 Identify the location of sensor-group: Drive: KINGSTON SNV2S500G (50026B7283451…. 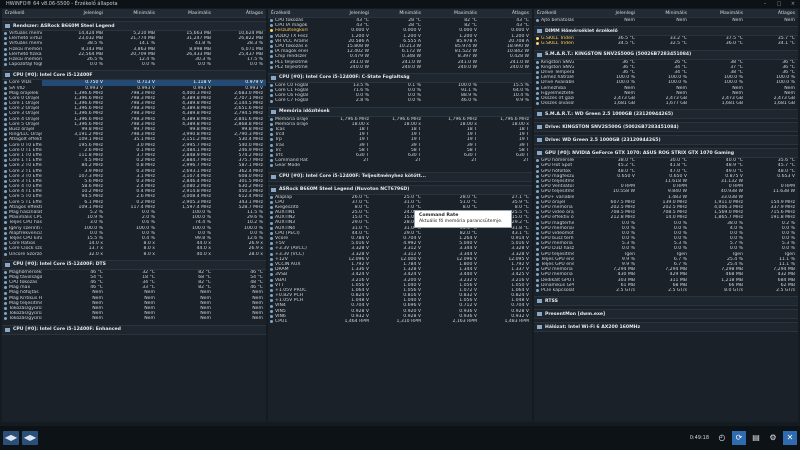
(666, 127).